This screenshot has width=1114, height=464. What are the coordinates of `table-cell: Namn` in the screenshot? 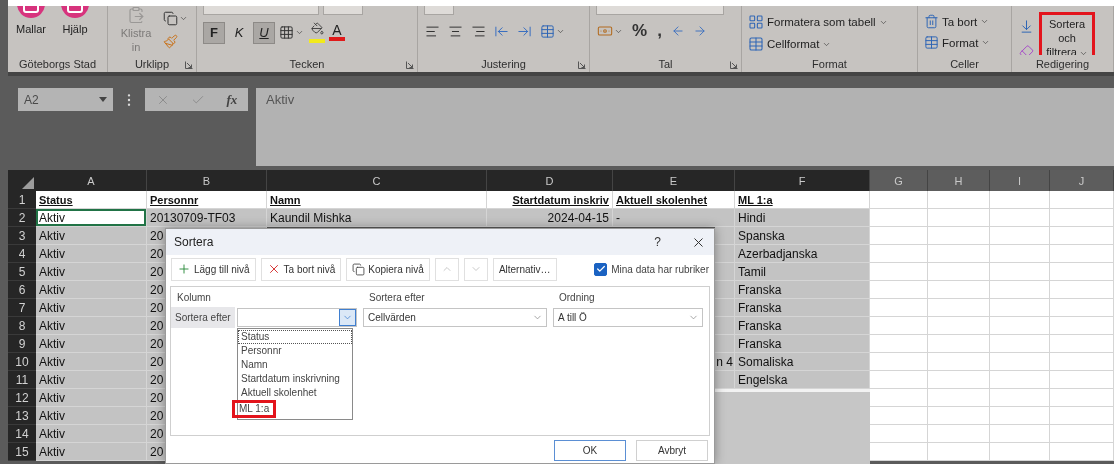 It's located at (377, 200).